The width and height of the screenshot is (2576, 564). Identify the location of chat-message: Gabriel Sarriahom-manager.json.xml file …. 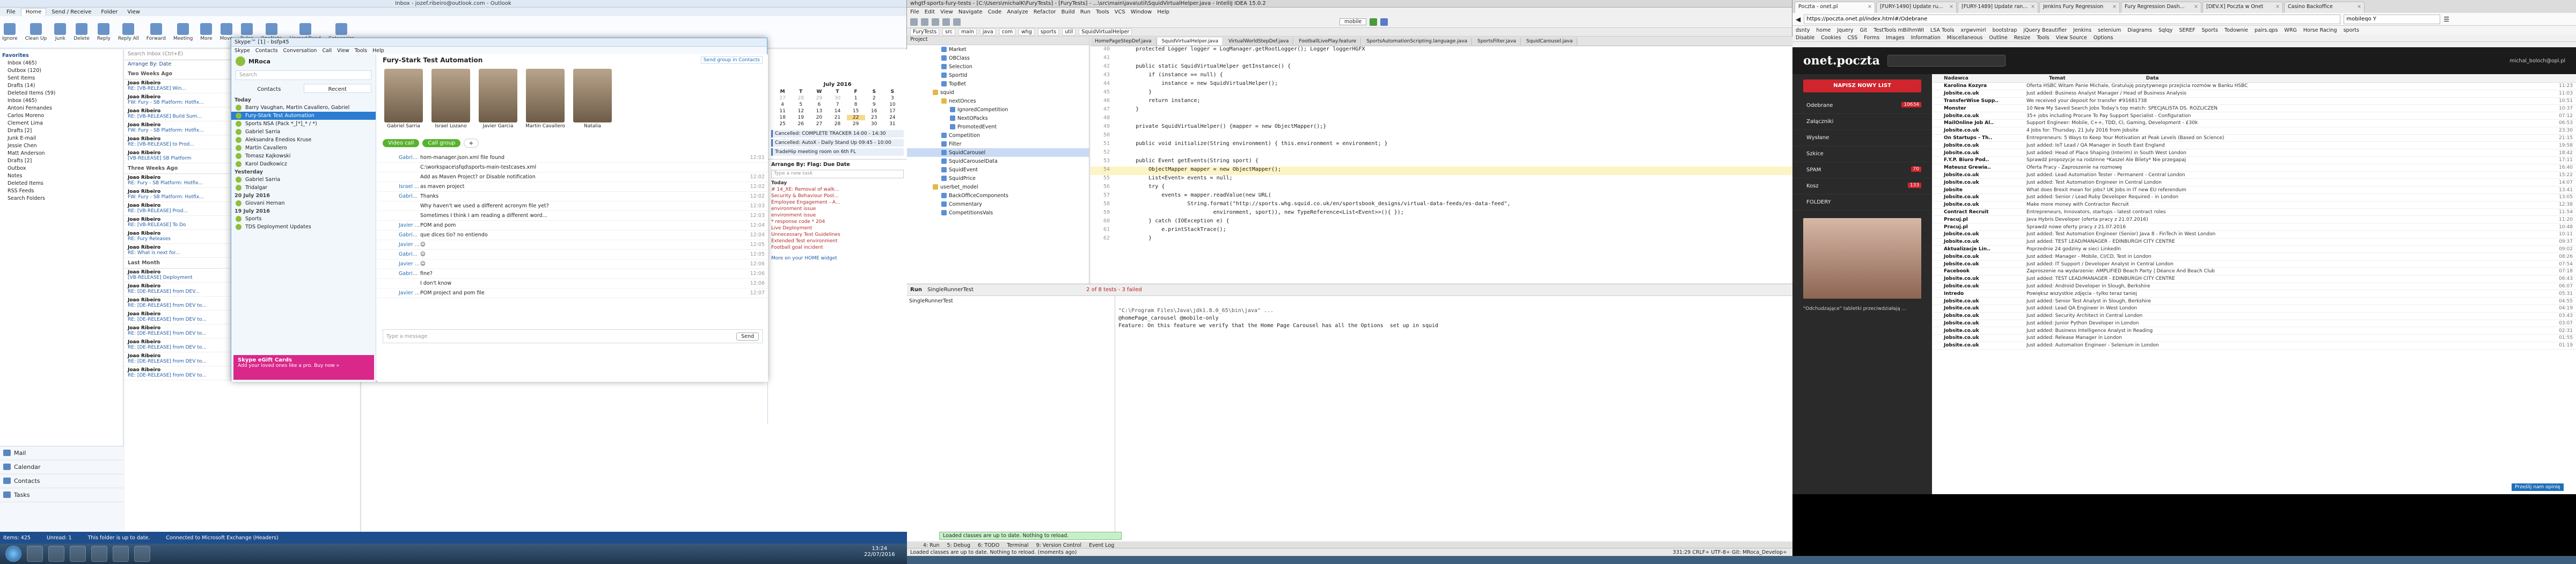
(572, 158).